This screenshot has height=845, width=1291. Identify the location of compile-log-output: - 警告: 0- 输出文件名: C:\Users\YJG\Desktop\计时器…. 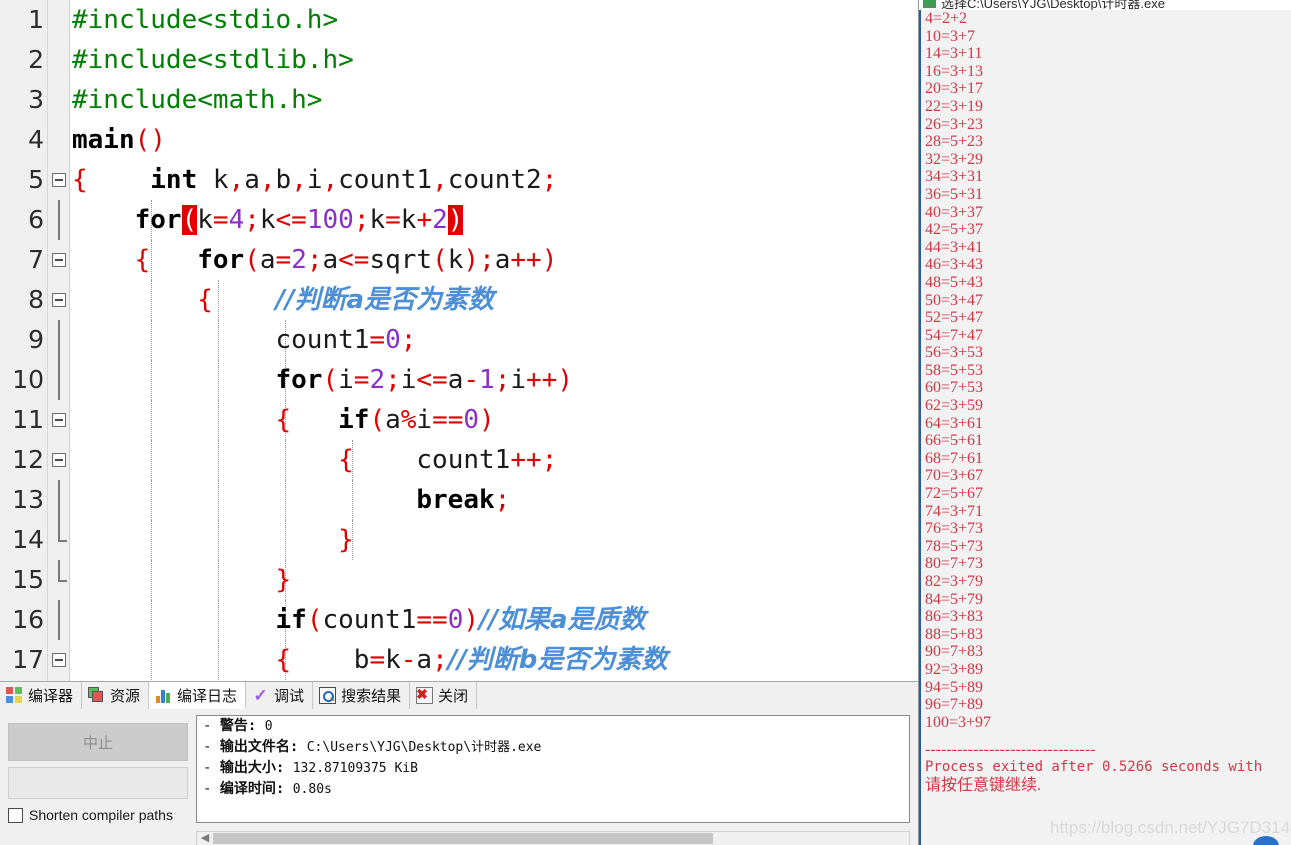
(553, 769).